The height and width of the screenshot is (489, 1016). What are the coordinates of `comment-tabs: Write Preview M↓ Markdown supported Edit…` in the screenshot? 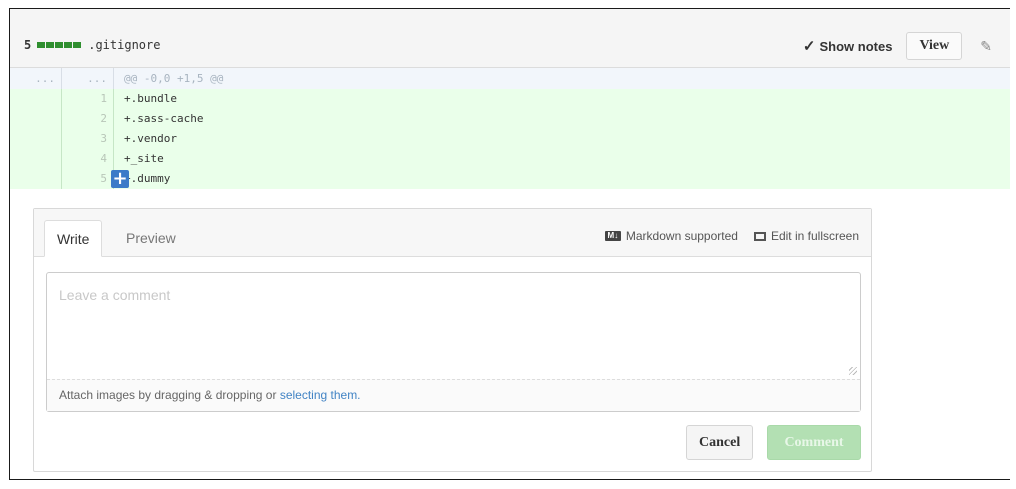 It's located at (452, 233).